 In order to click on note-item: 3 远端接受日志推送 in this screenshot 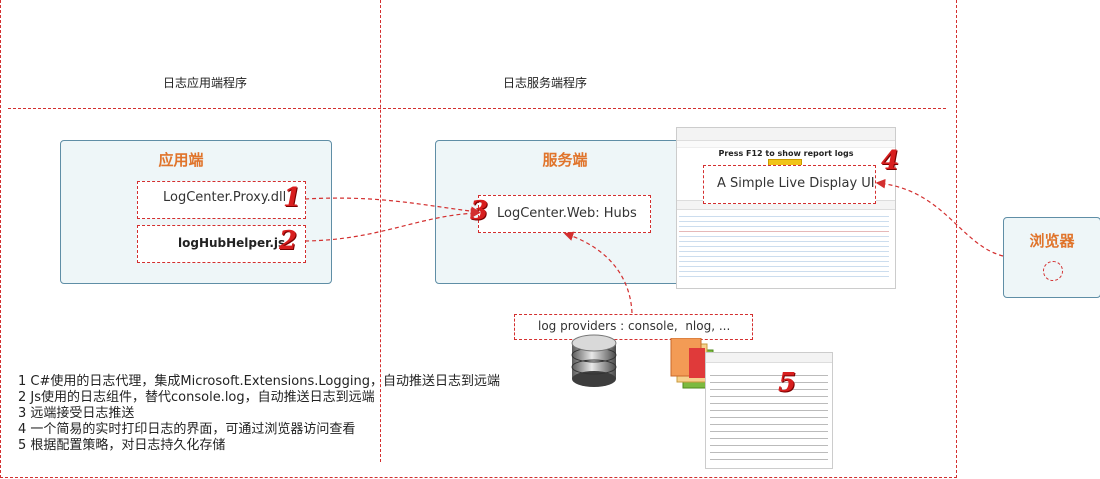, I will do `click(76, 413)`.